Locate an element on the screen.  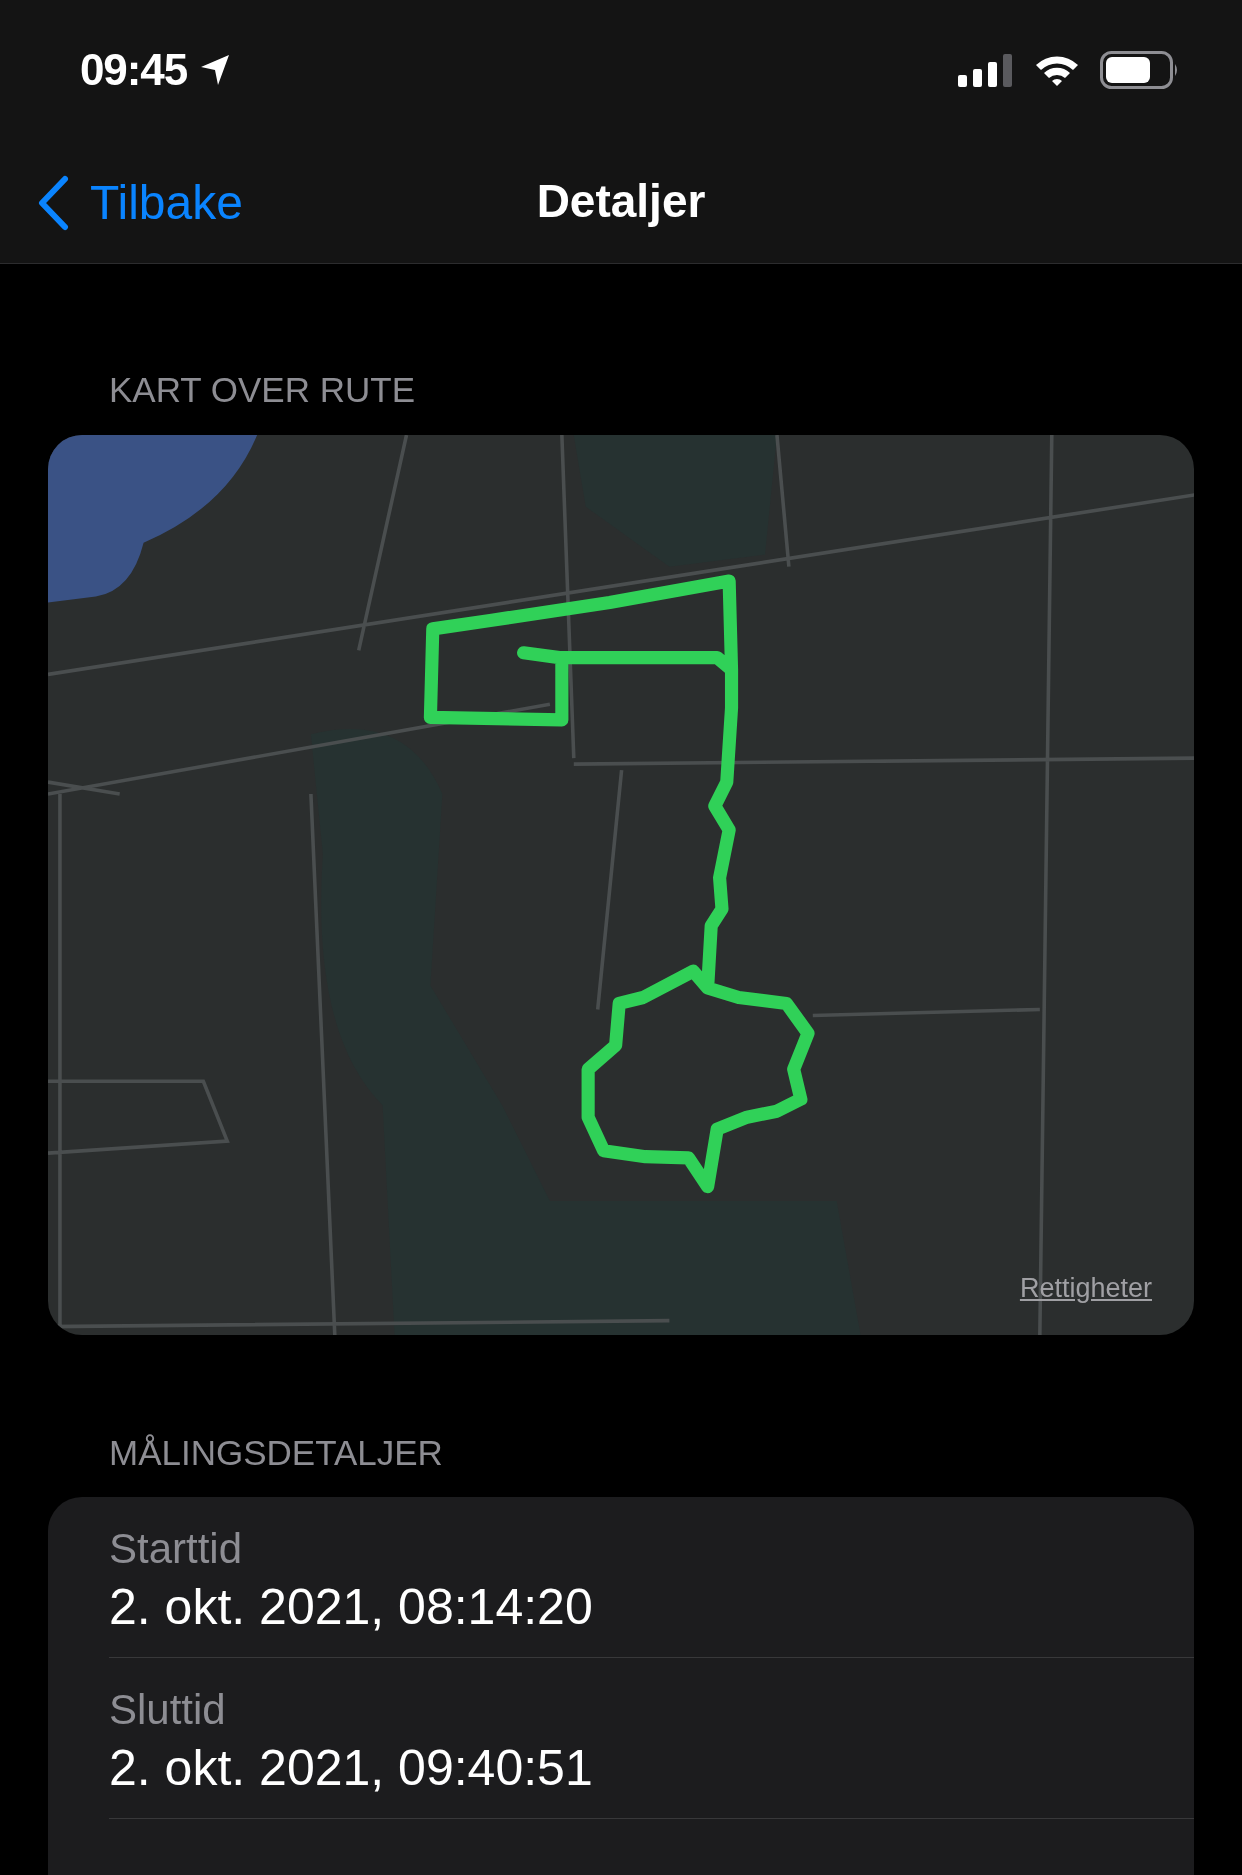
location-arrow-icon is located at coordinates (215, 69).